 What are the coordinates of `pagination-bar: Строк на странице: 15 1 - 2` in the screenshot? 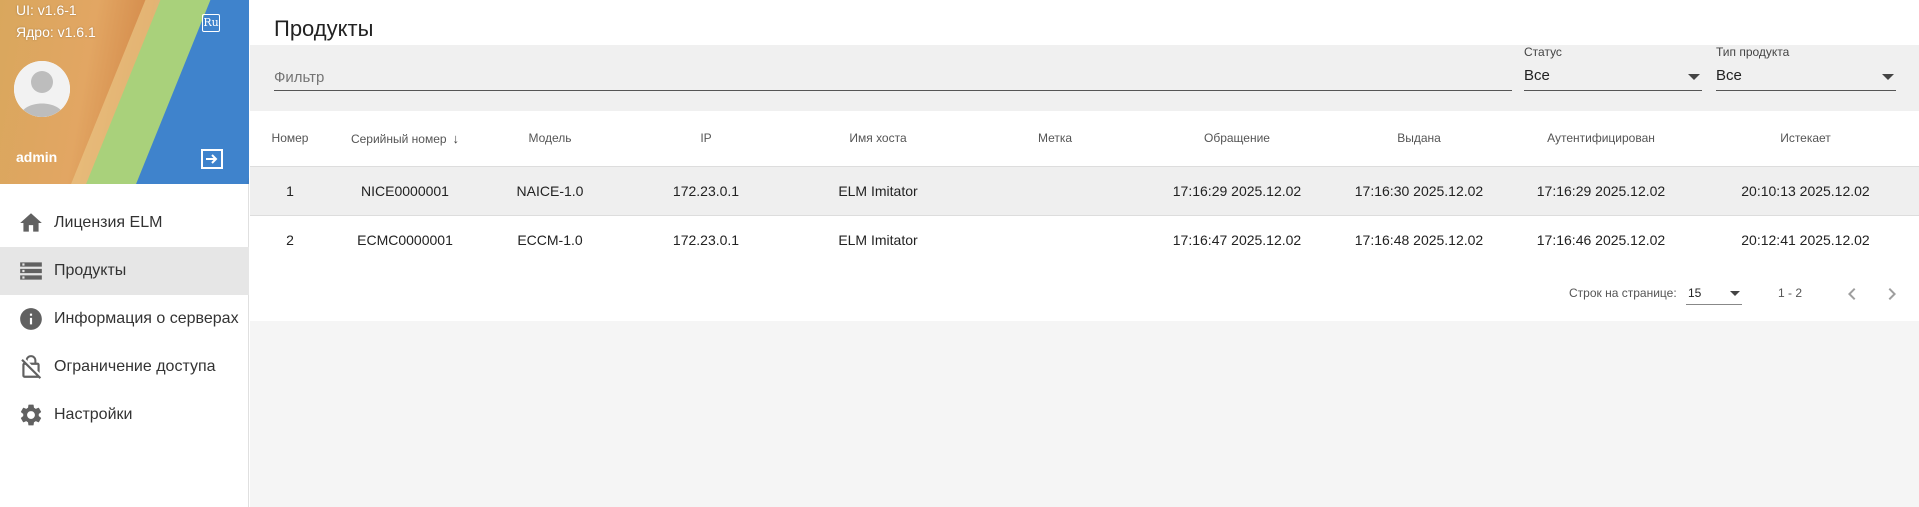 It's located at (1084, 292).